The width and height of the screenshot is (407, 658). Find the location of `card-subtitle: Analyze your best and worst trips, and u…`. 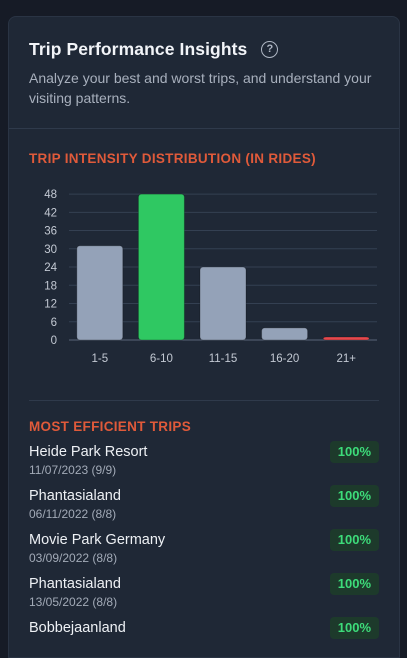

card-subtitle: Analyze your best and worst trips, and u… is located at coordinates (200, 88).